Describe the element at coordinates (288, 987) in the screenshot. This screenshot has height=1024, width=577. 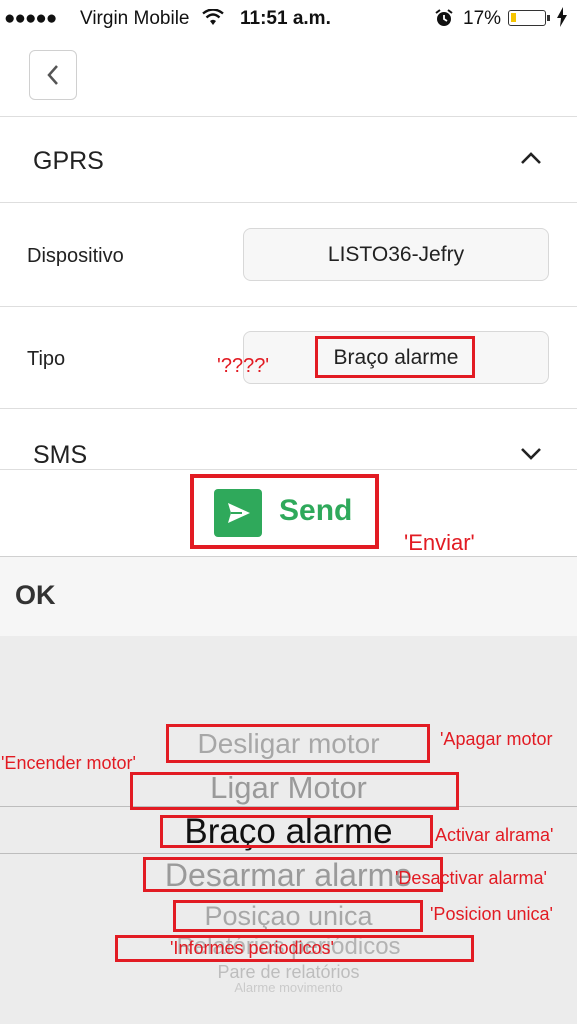
I see `picker-option: Alarme movimento` at that location.